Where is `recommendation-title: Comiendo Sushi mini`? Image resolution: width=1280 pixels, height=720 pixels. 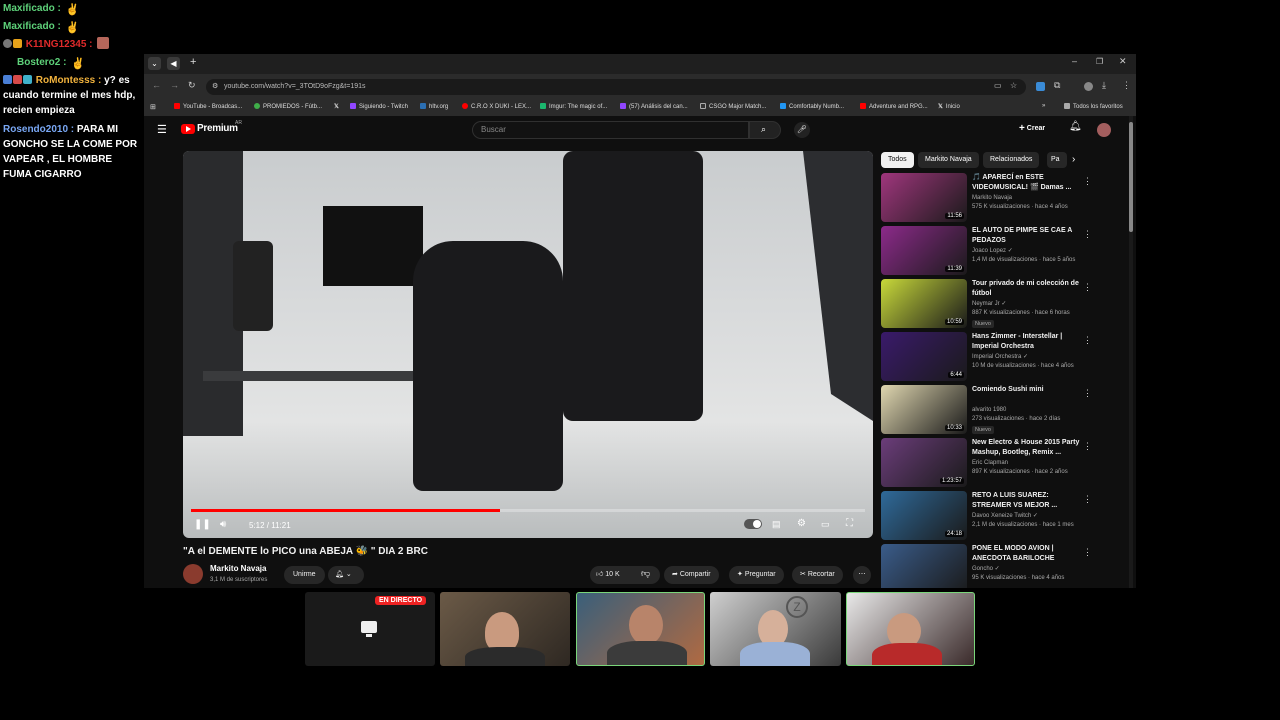 recommendation-title: Comiendo Sushi mini is located at coordinates (1026, 390).